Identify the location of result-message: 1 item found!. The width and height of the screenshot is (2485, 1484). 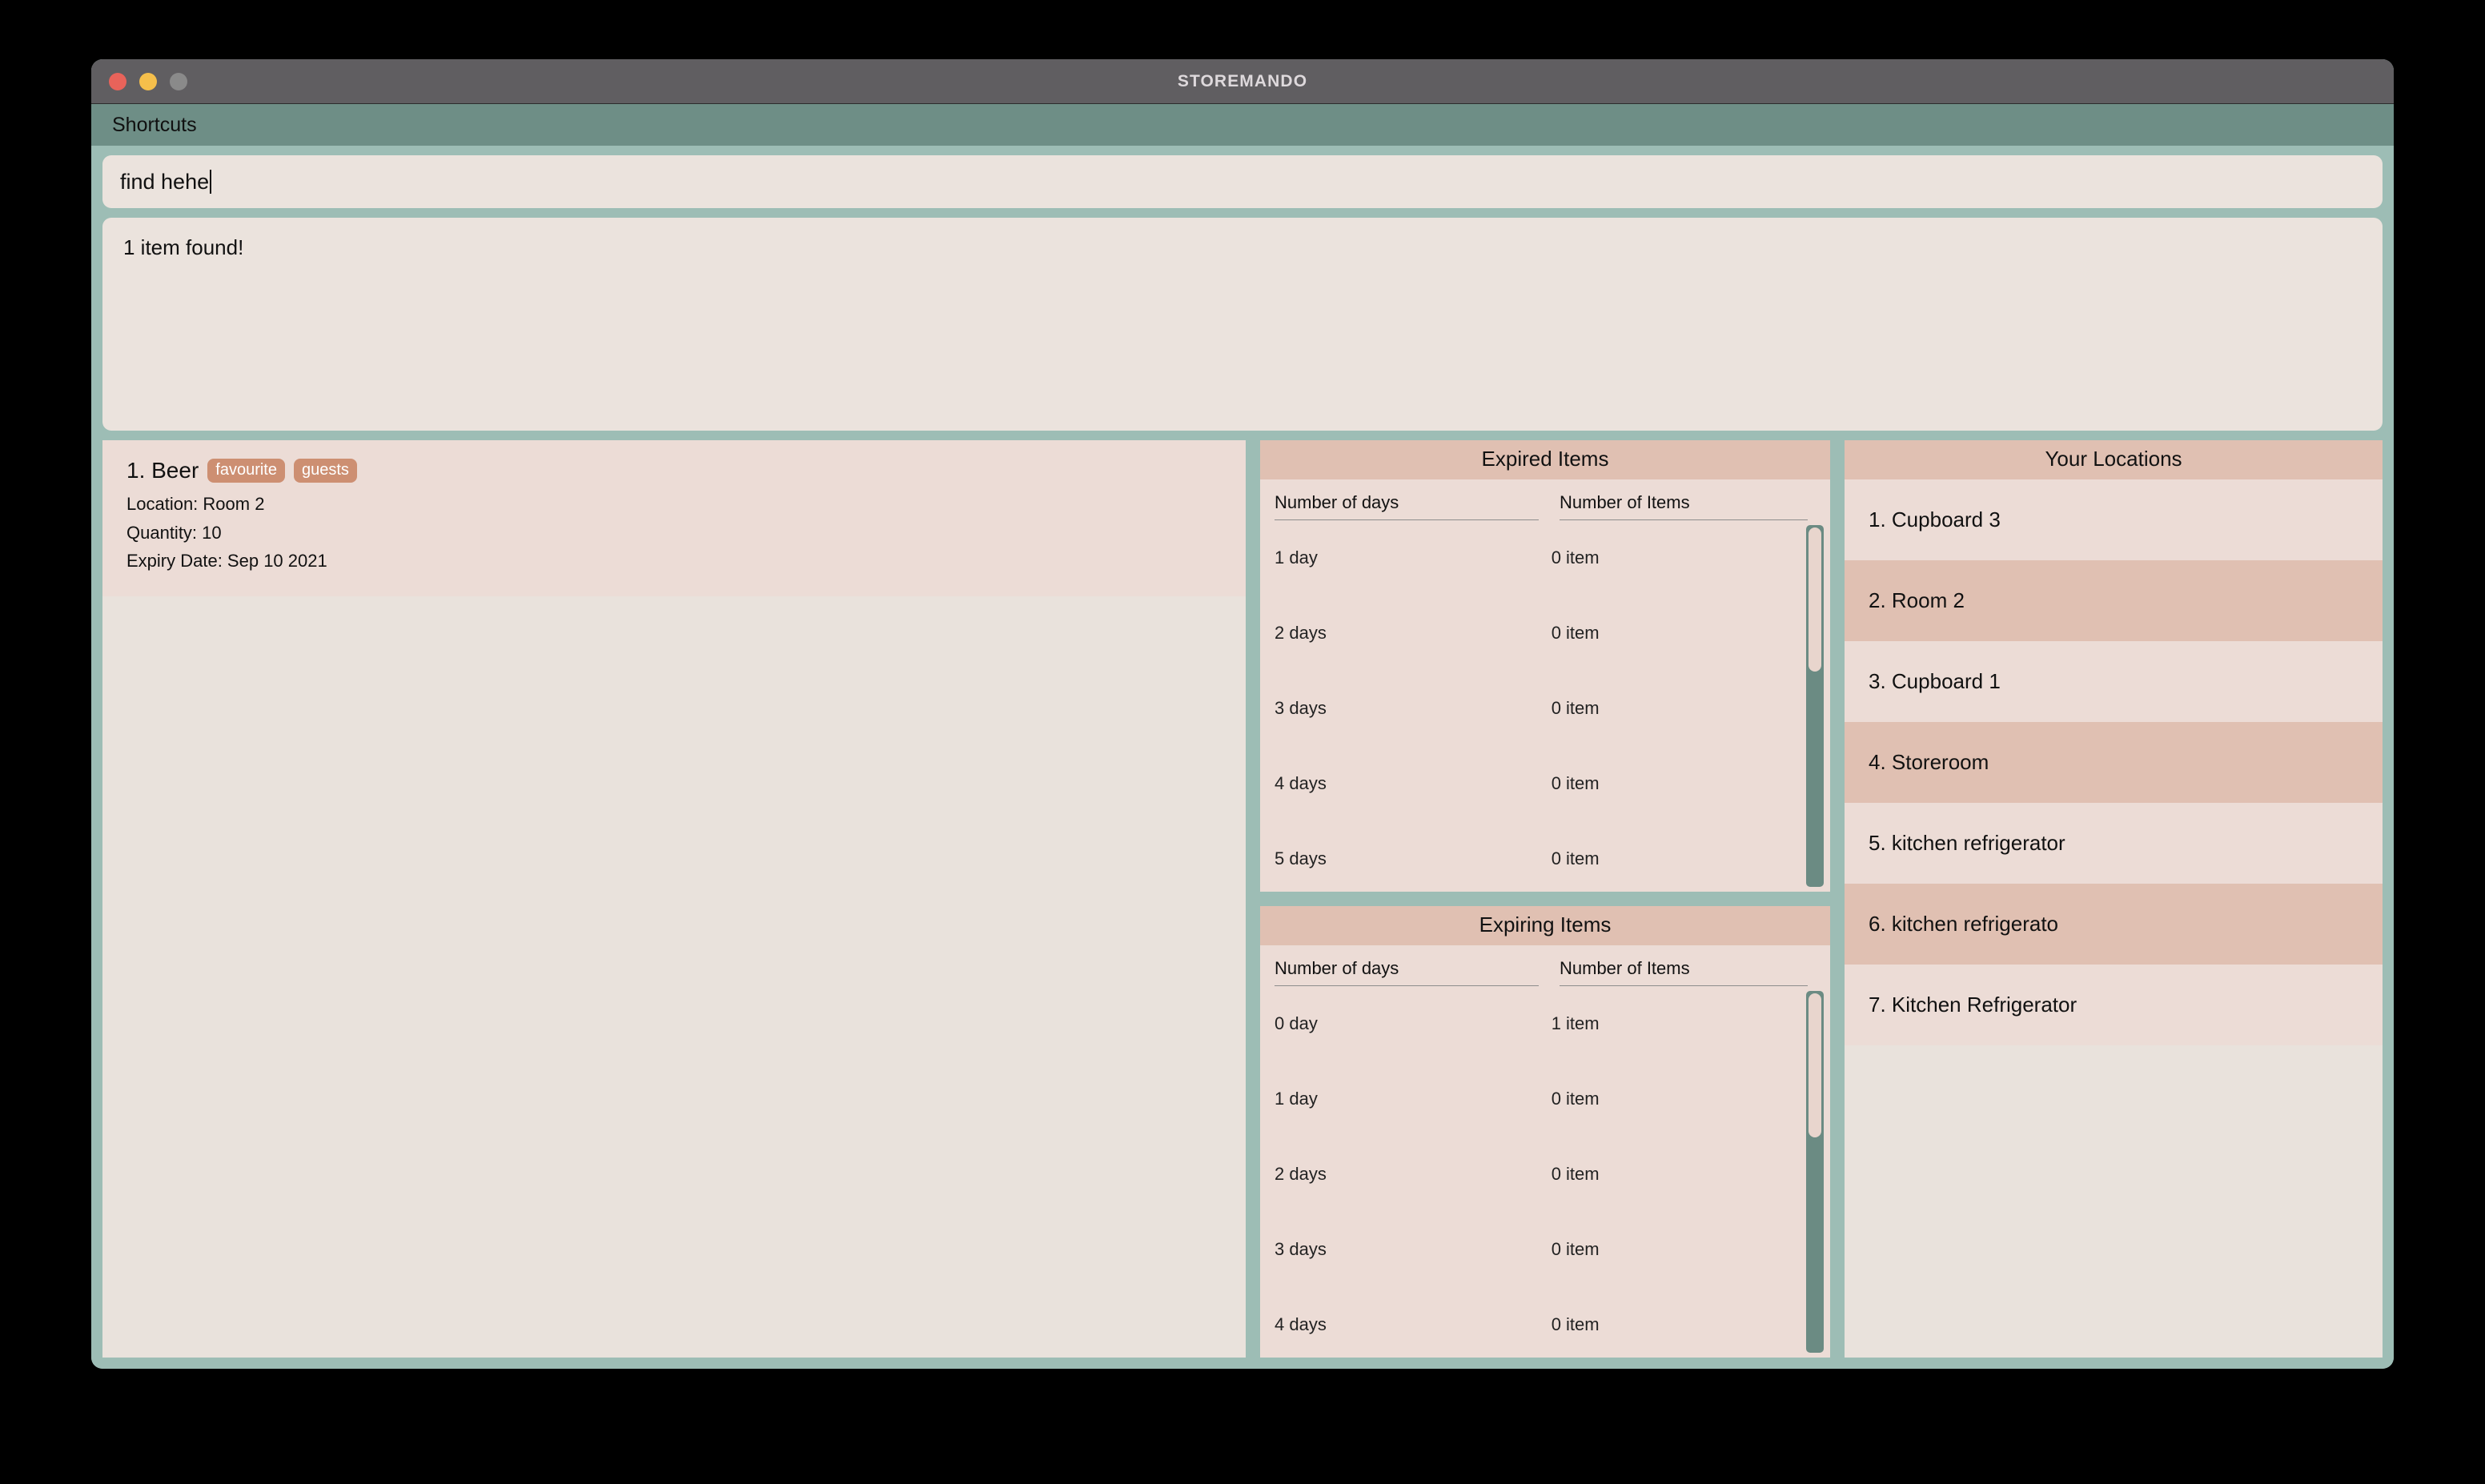
(183, 247).